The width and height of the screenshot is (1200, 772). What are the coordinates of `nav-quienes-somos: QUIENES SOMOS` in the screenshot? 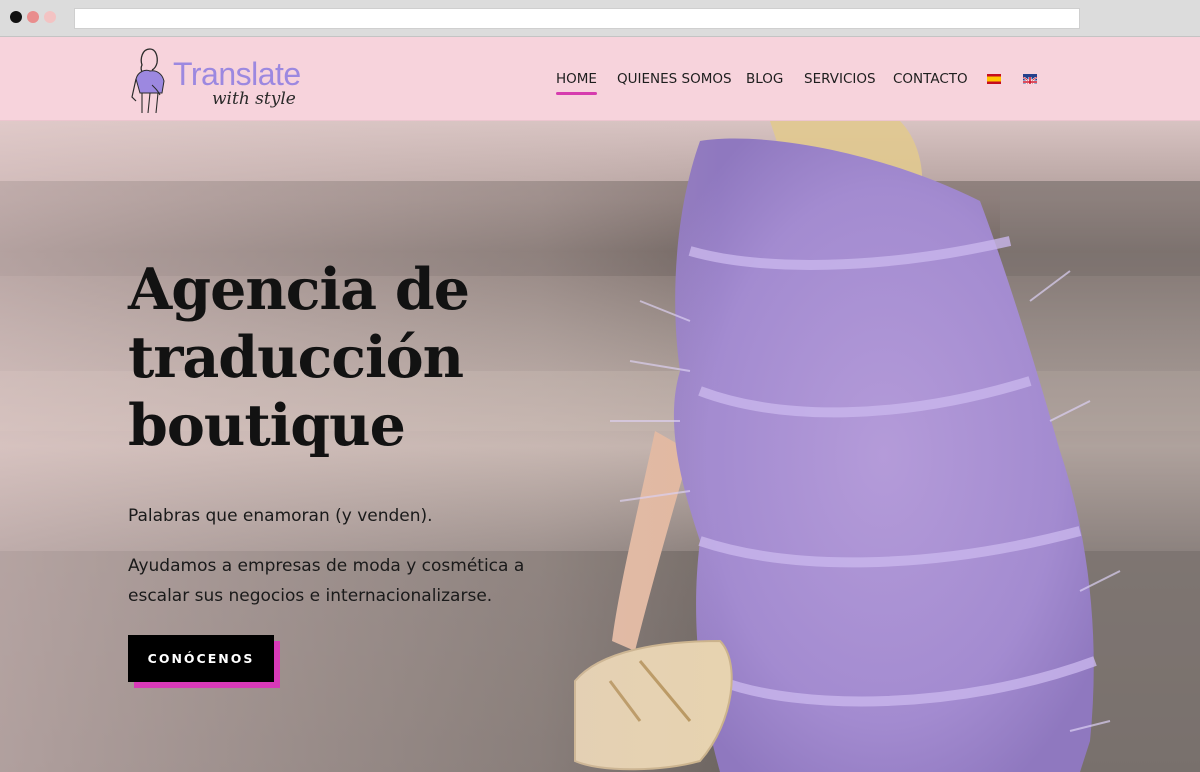 It's located at (674, 79).